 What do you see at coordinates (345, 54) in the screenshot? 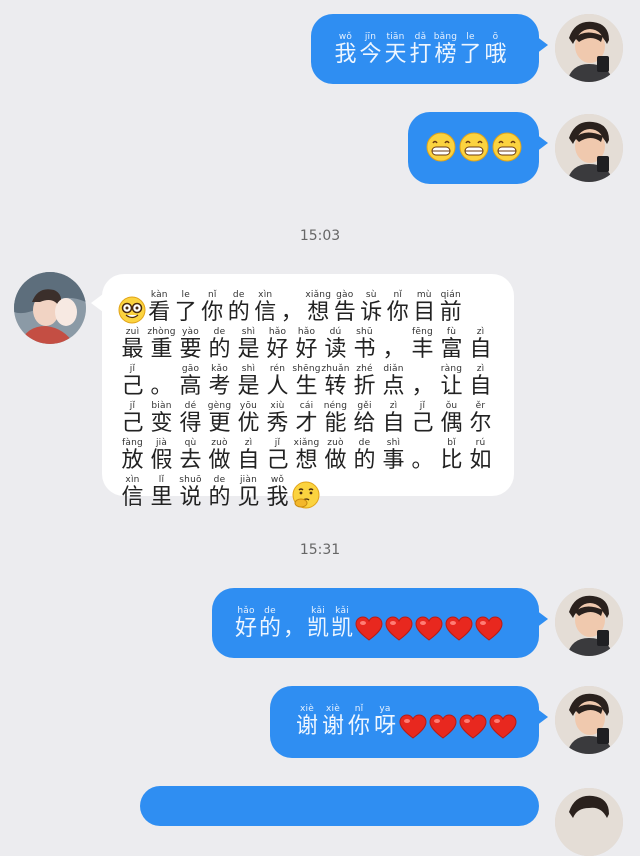
I see `hanzi: 我` at bounding box center [345, 54].